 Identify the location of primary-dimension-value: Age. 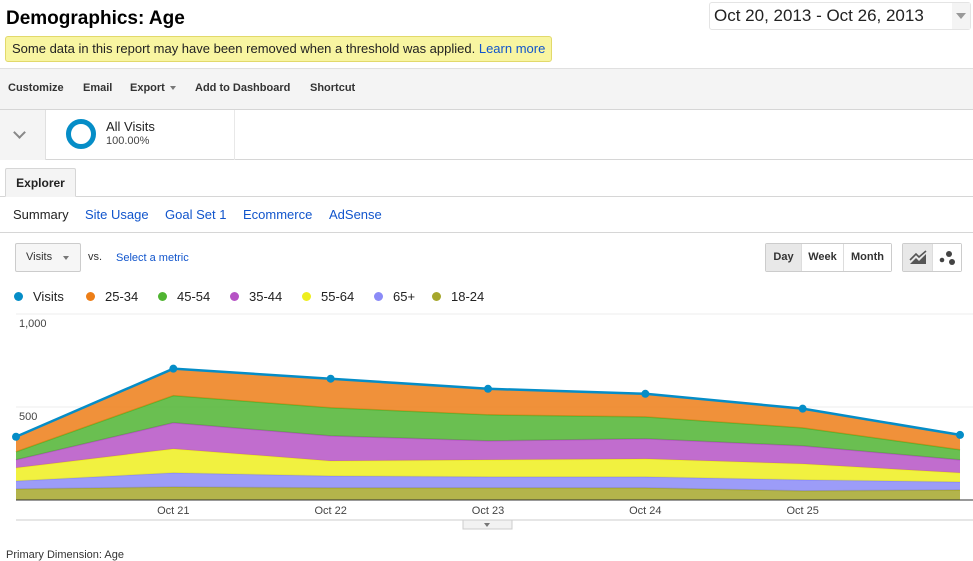
(114, 555).